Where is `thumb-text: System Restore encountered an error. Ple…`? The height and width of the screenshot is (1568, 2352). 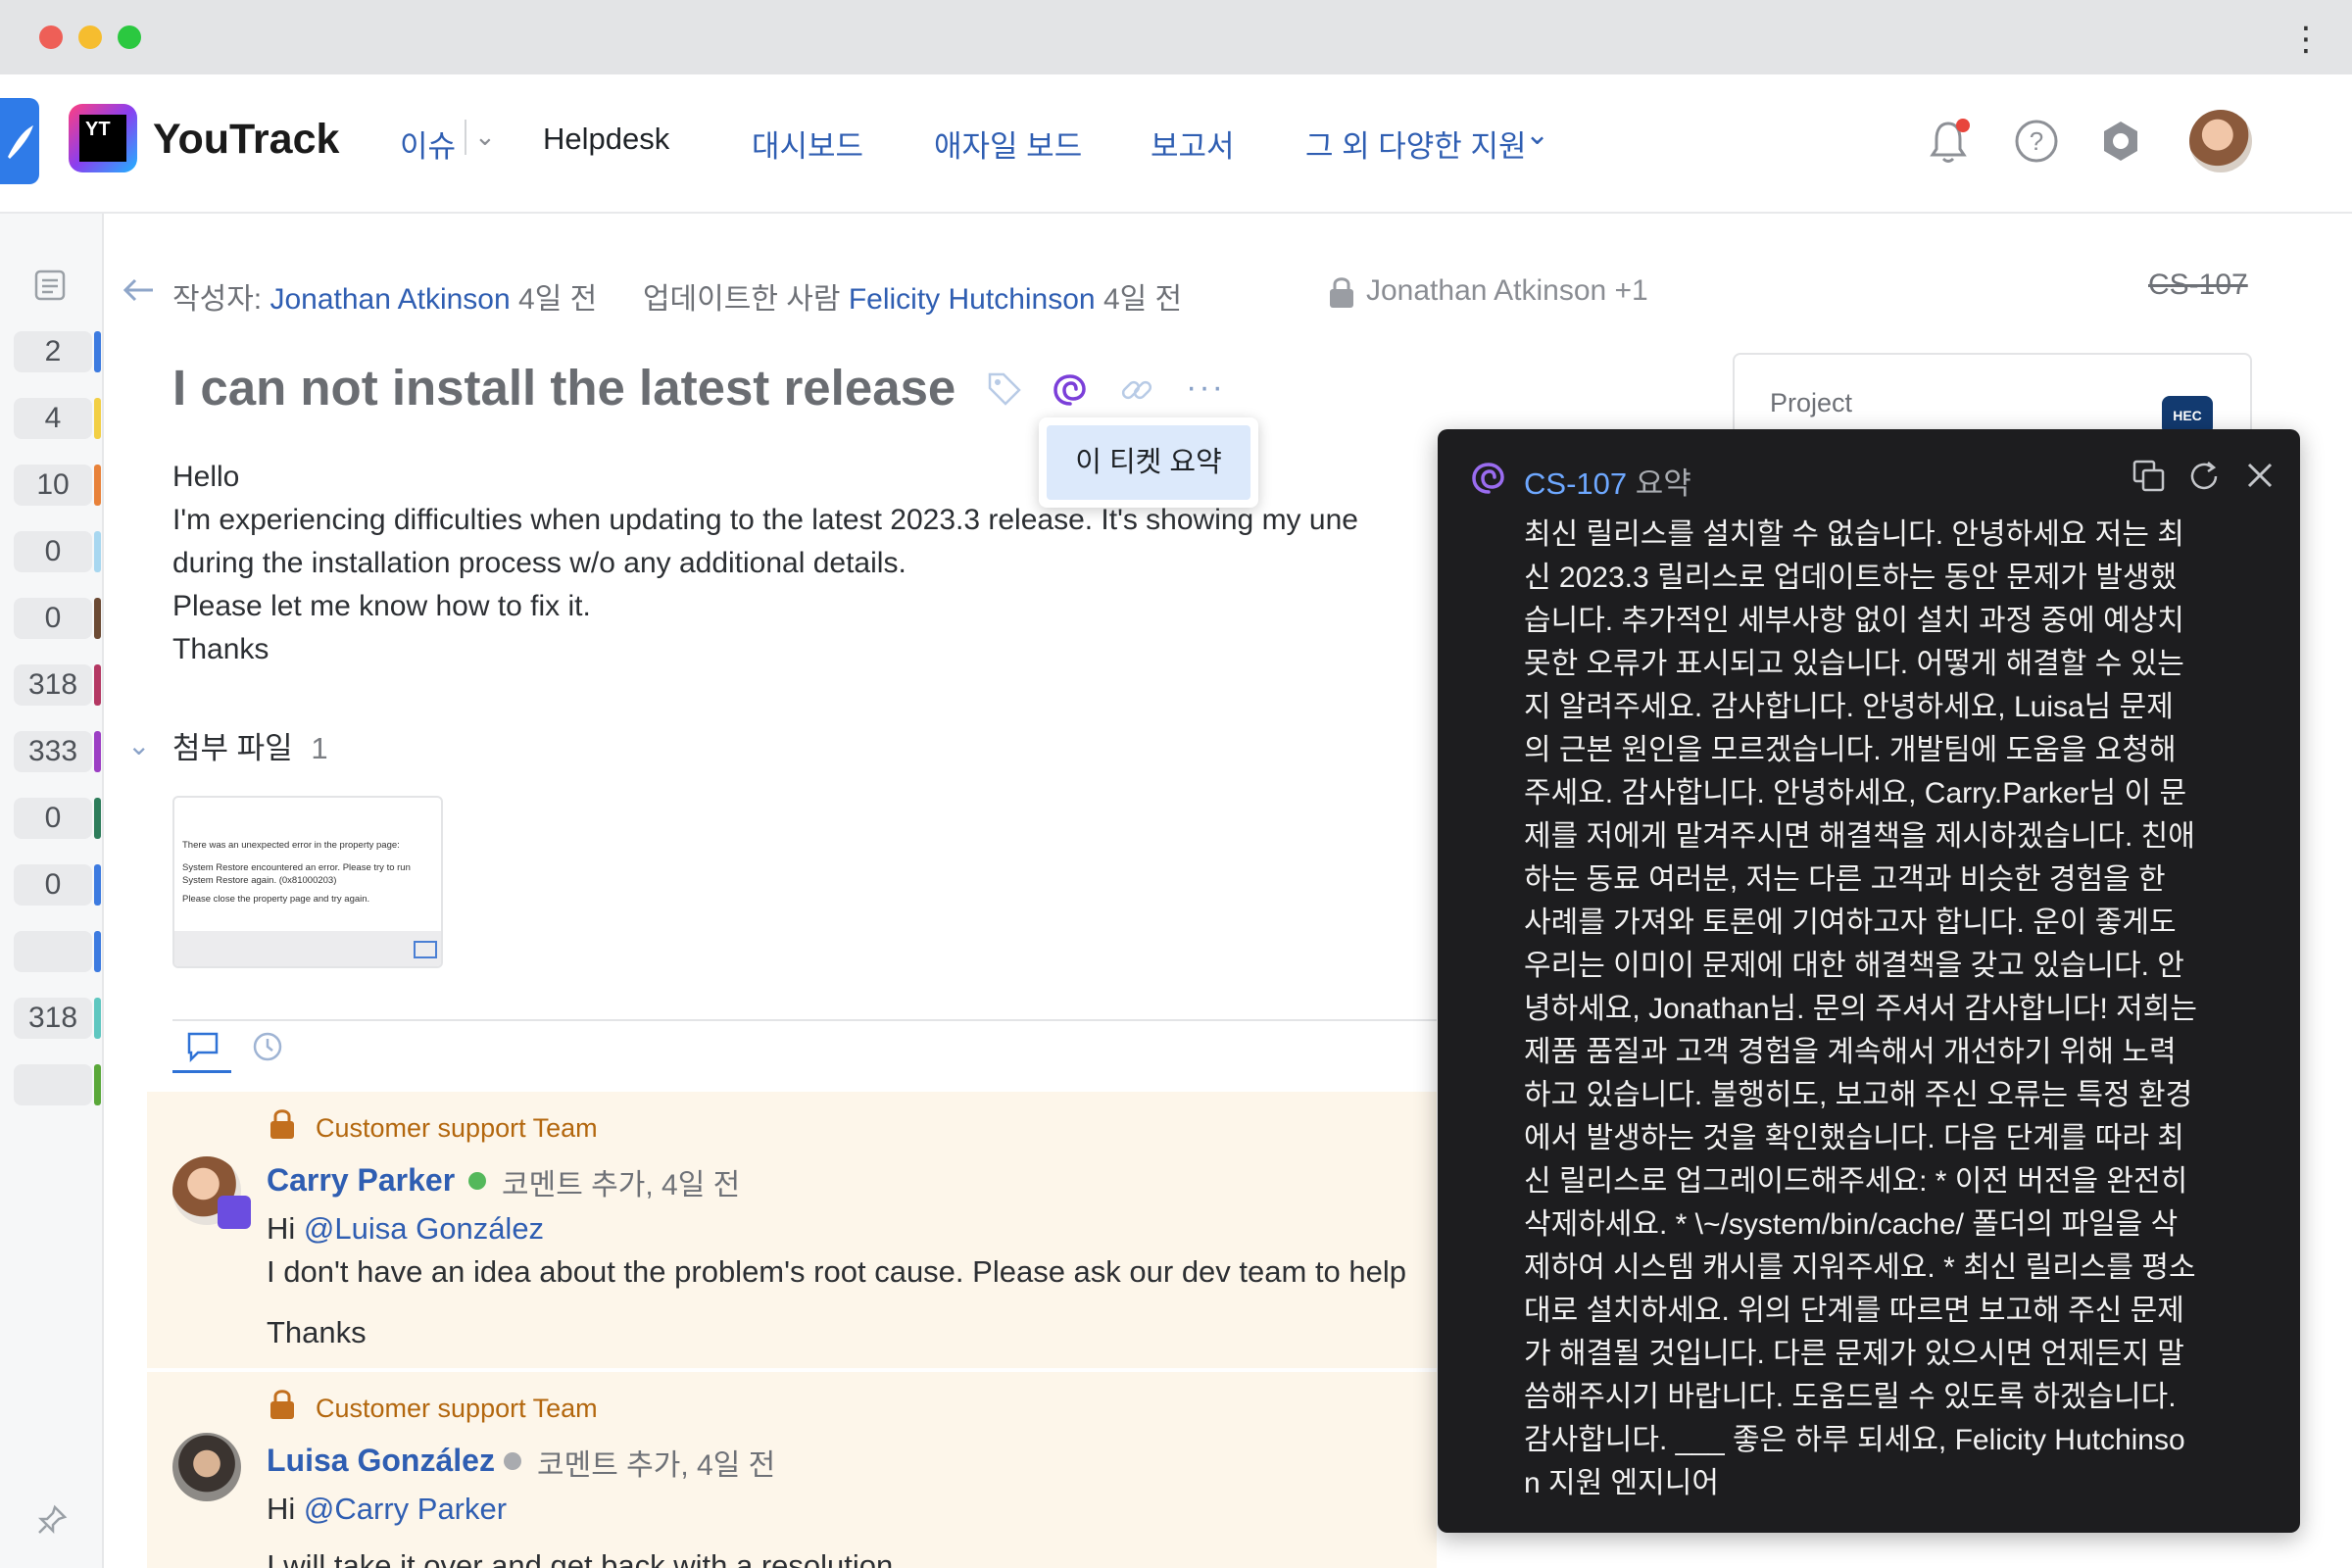
thumb-text: System Restore encountered an error. Ple… is located at coordinates (296, 874).